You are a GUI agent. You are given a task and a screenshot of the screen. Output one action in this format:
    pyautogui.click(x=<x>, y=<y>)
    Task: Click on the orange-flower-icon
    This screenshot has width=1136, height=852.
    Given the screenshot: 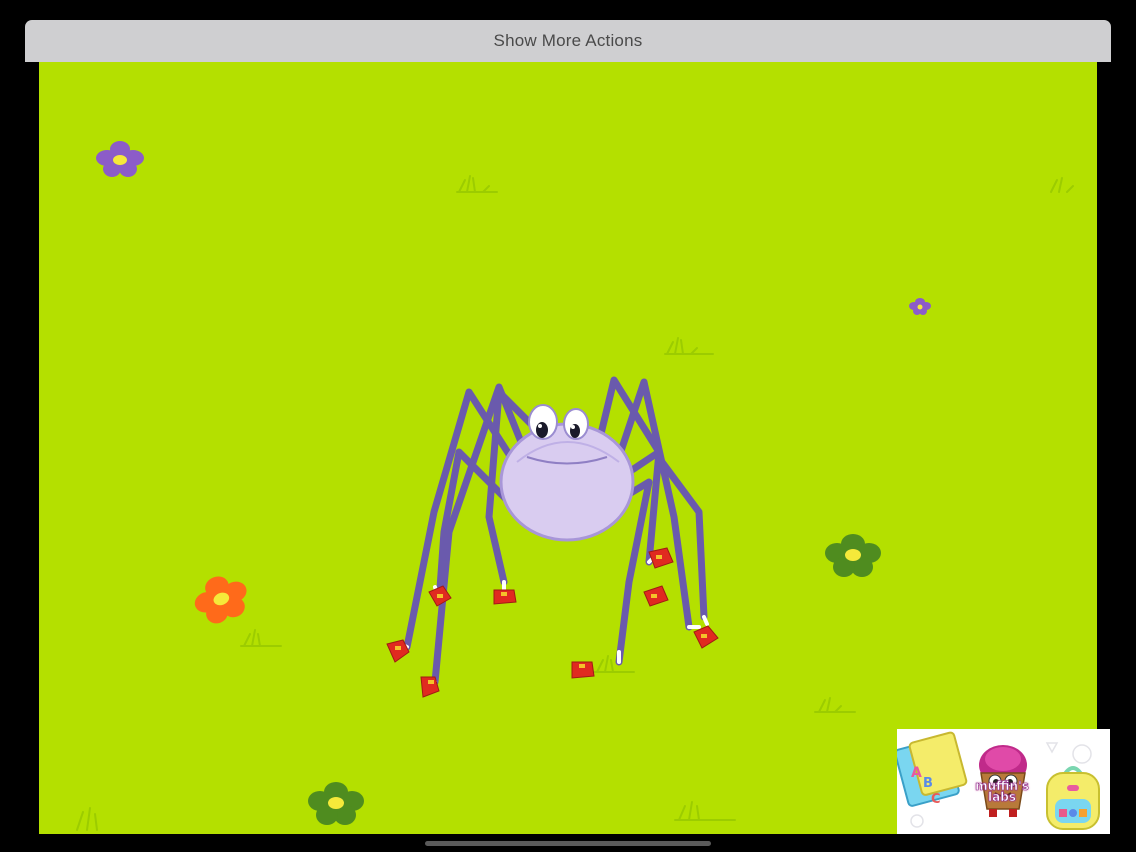 What is the action you would take?
    pyautogui.click(x=220, y=600)
    